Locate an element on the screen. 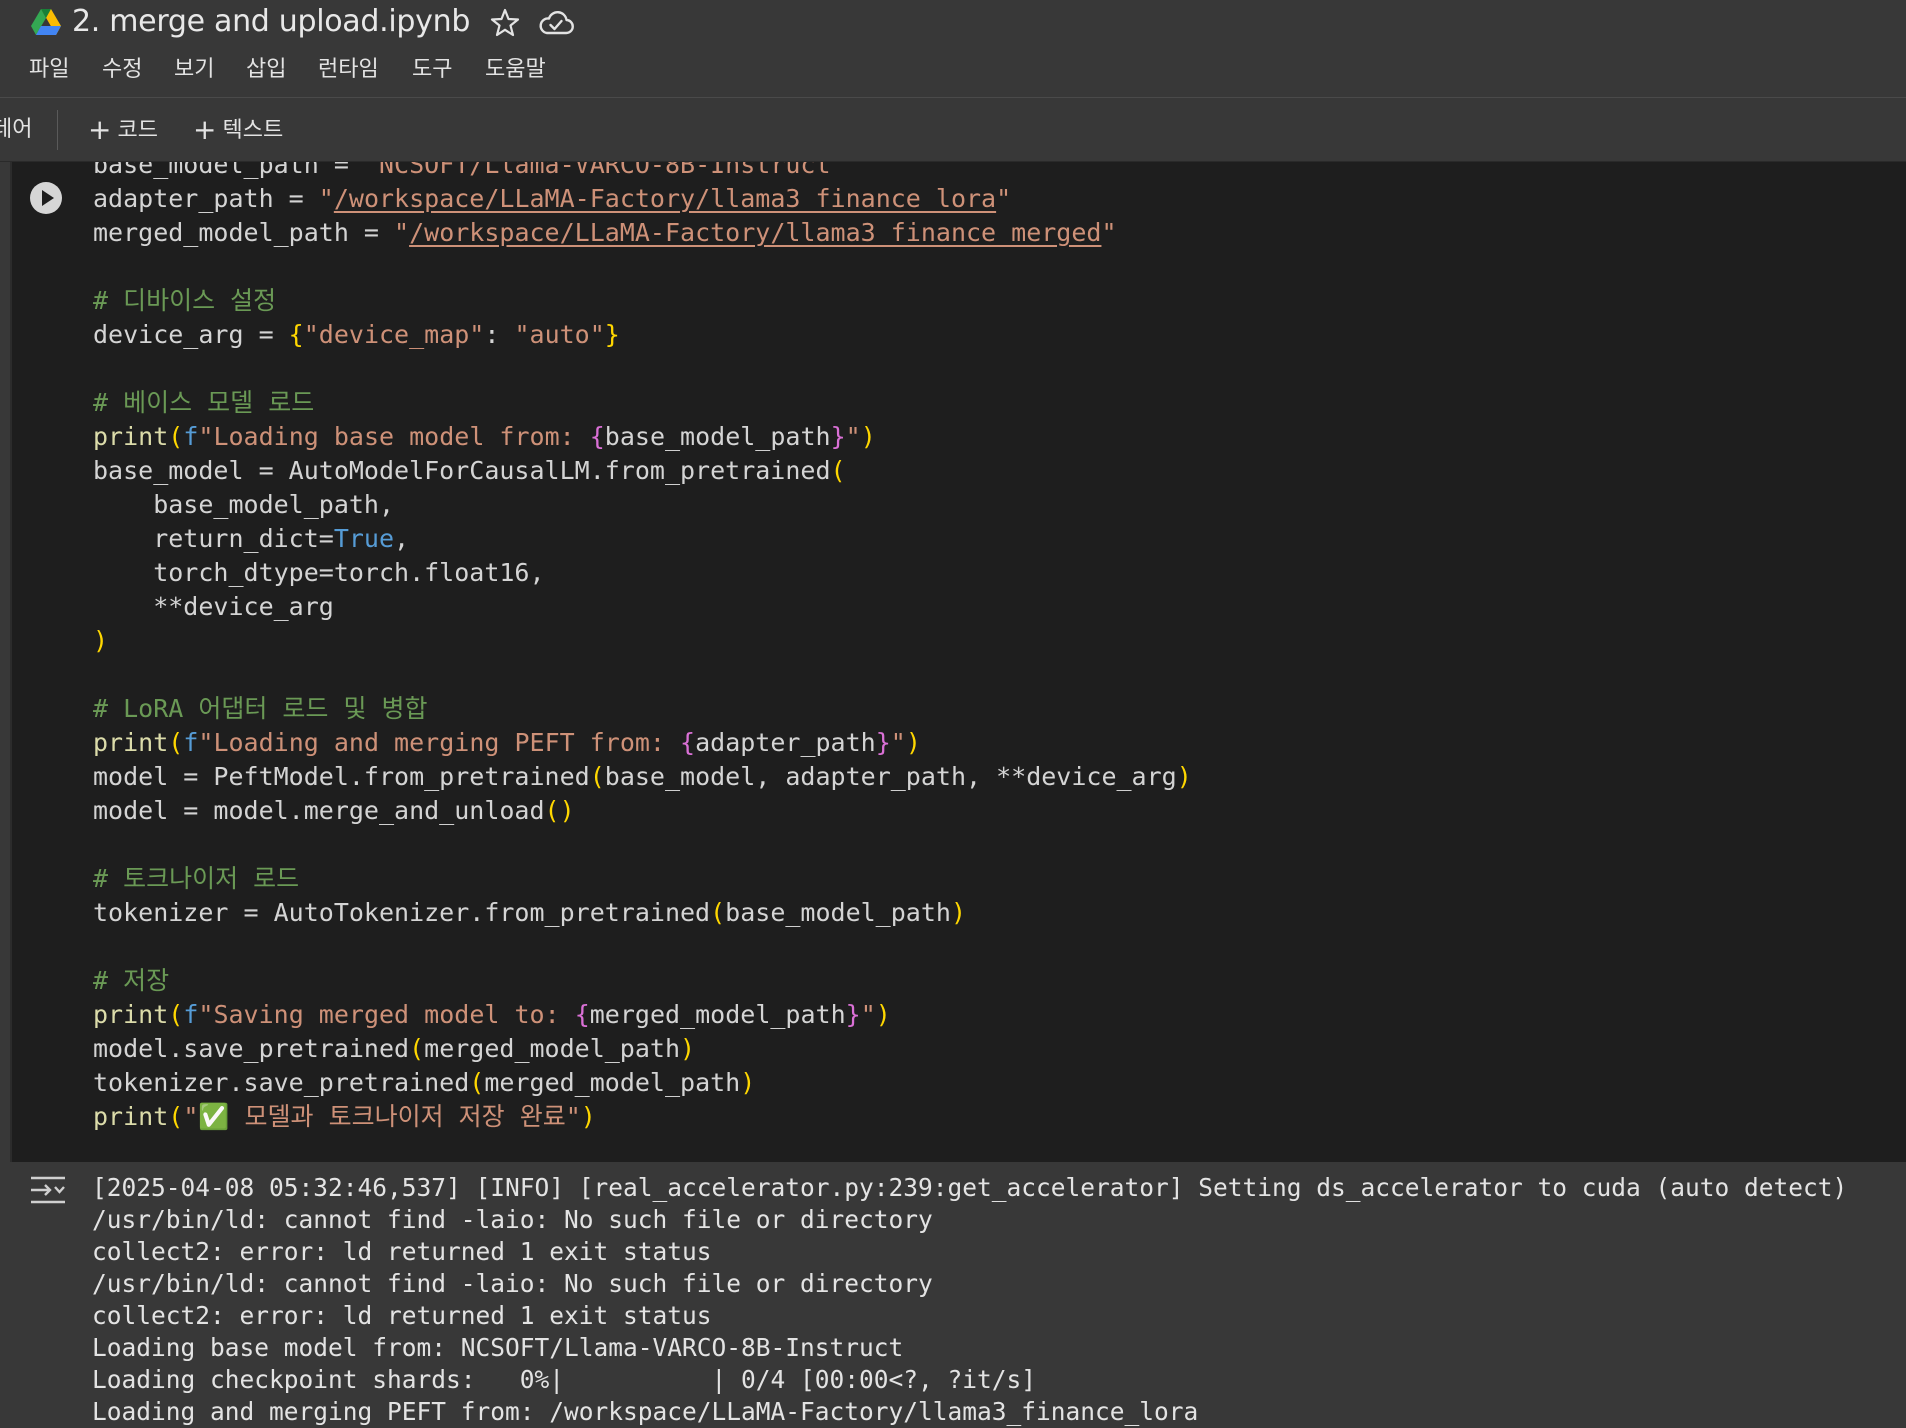 Image resolution: width=1906 pixels, height=1428 pixels. menu-bar: 파일 수정 보기 삽입 런타임 도구 도움말 is located at coordinates (953, 71).